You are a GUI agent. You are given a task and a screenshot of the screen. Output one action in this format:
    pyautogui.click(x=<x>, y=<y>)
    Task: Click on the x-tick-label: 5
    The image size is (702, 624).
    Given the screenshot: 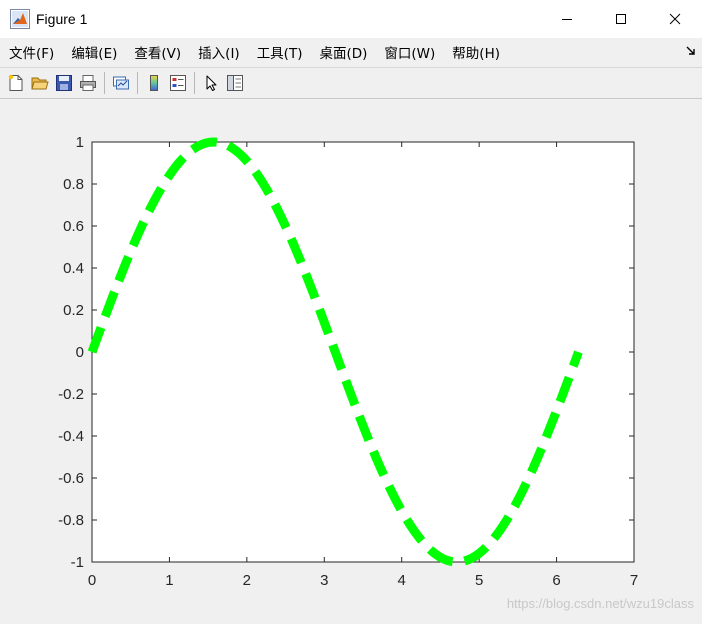 What is the action you would take?
    pyautogui.click(x=479, y=580)
    